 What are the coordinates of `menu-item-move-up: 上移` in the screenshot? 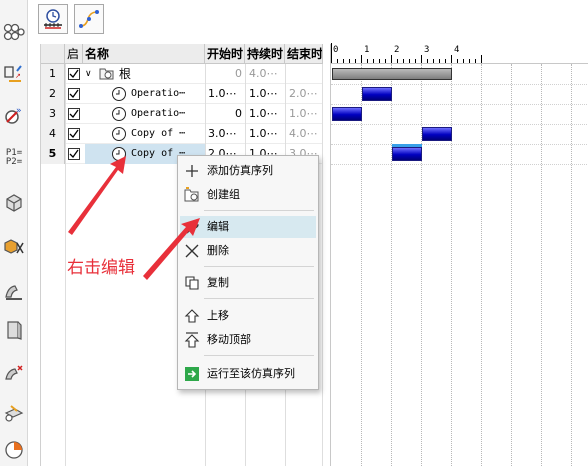 It's located at (248, 316).